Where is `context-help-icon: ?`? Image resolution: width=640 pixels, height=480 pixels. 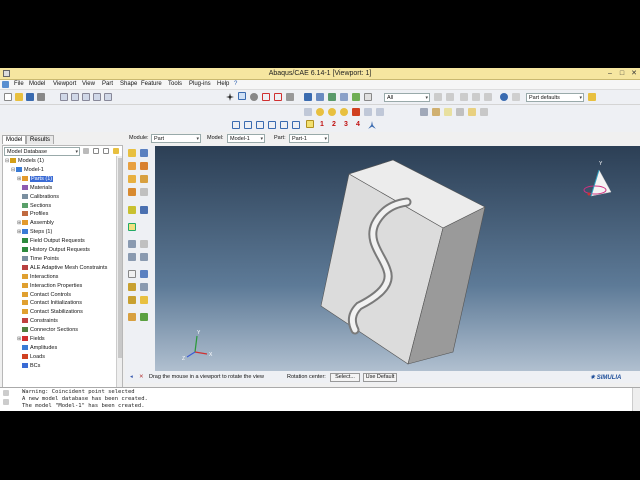 context-help-icon: ? is located at coordinates (235, 84).